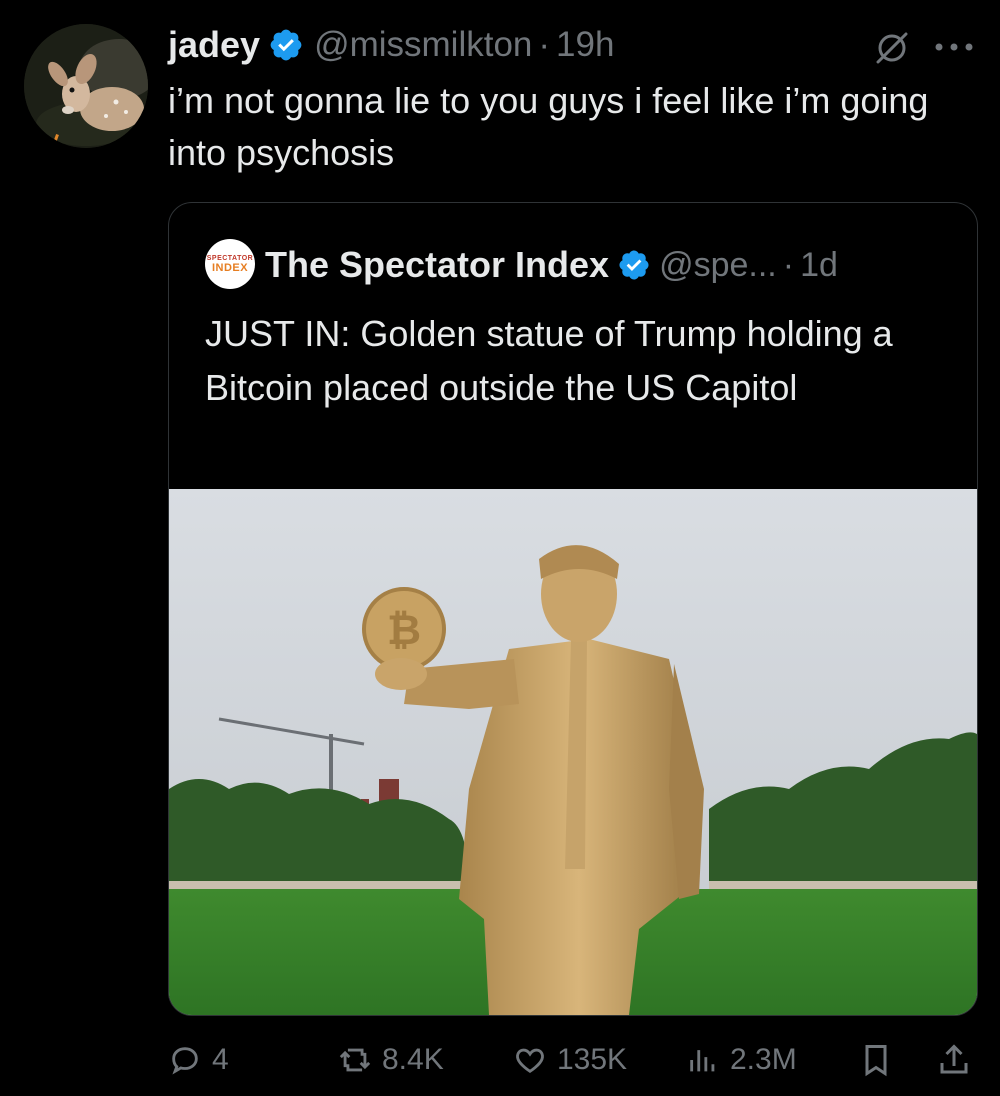 The width and height of the screenshot is (1000, 1096). What do you see at coordinates (220, 1059) in the screenshot?
I see `reply-count: 4` at bounding box center [220, 1059].